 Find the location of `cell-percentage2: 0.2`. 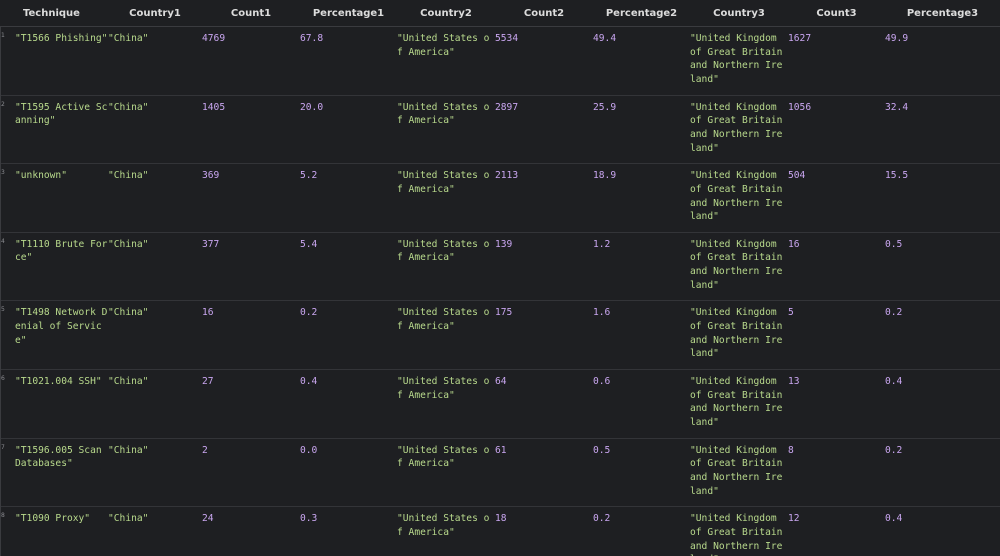

cell-percentage2: 0.2 is located at coordinates (641, 531).